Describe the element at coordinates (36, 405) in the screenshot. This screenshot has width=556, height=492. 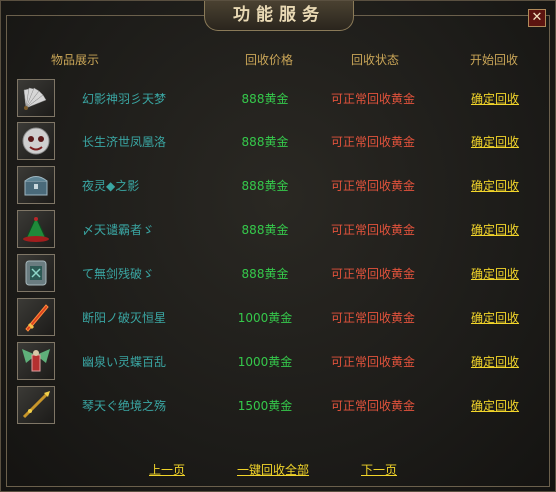
I see `golden-spear-icon` at that location.